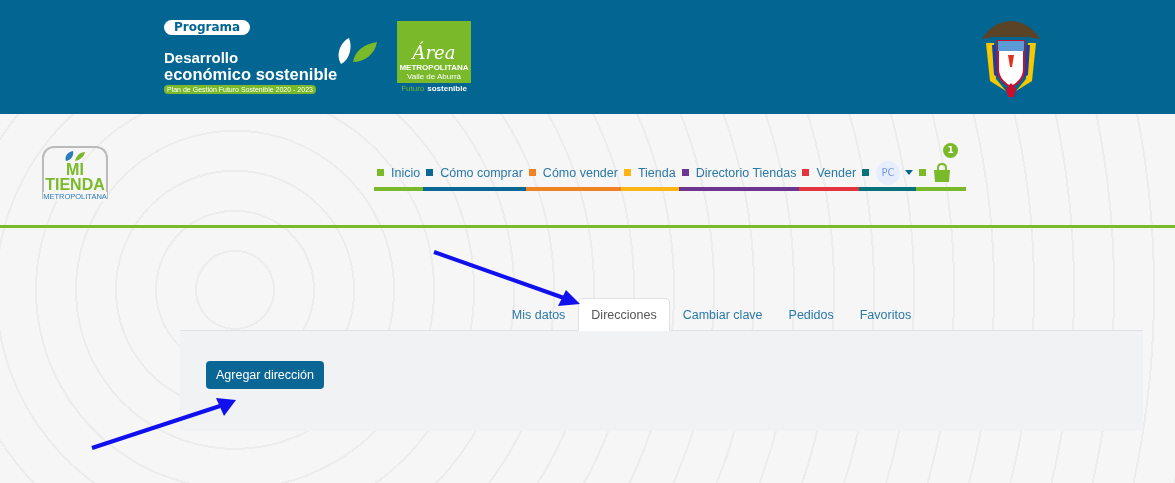 Image resolution: width=1175 pixels, height=483 pixels. What do you see at coordinates (75, 184) in the screenshot?
I see `logo-text: TIENDA` at bounding box center [75, 184].